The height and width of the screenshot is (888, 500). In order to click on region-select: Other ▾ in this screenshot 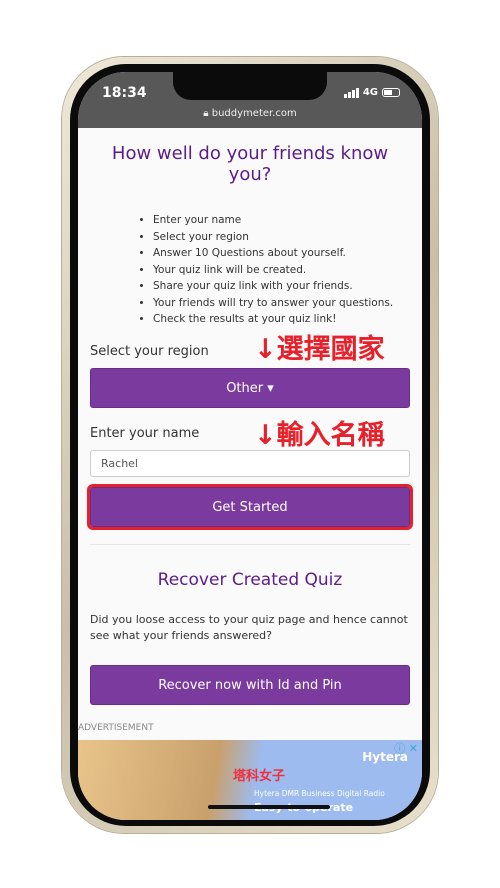, I will do `click(250, 388)`.